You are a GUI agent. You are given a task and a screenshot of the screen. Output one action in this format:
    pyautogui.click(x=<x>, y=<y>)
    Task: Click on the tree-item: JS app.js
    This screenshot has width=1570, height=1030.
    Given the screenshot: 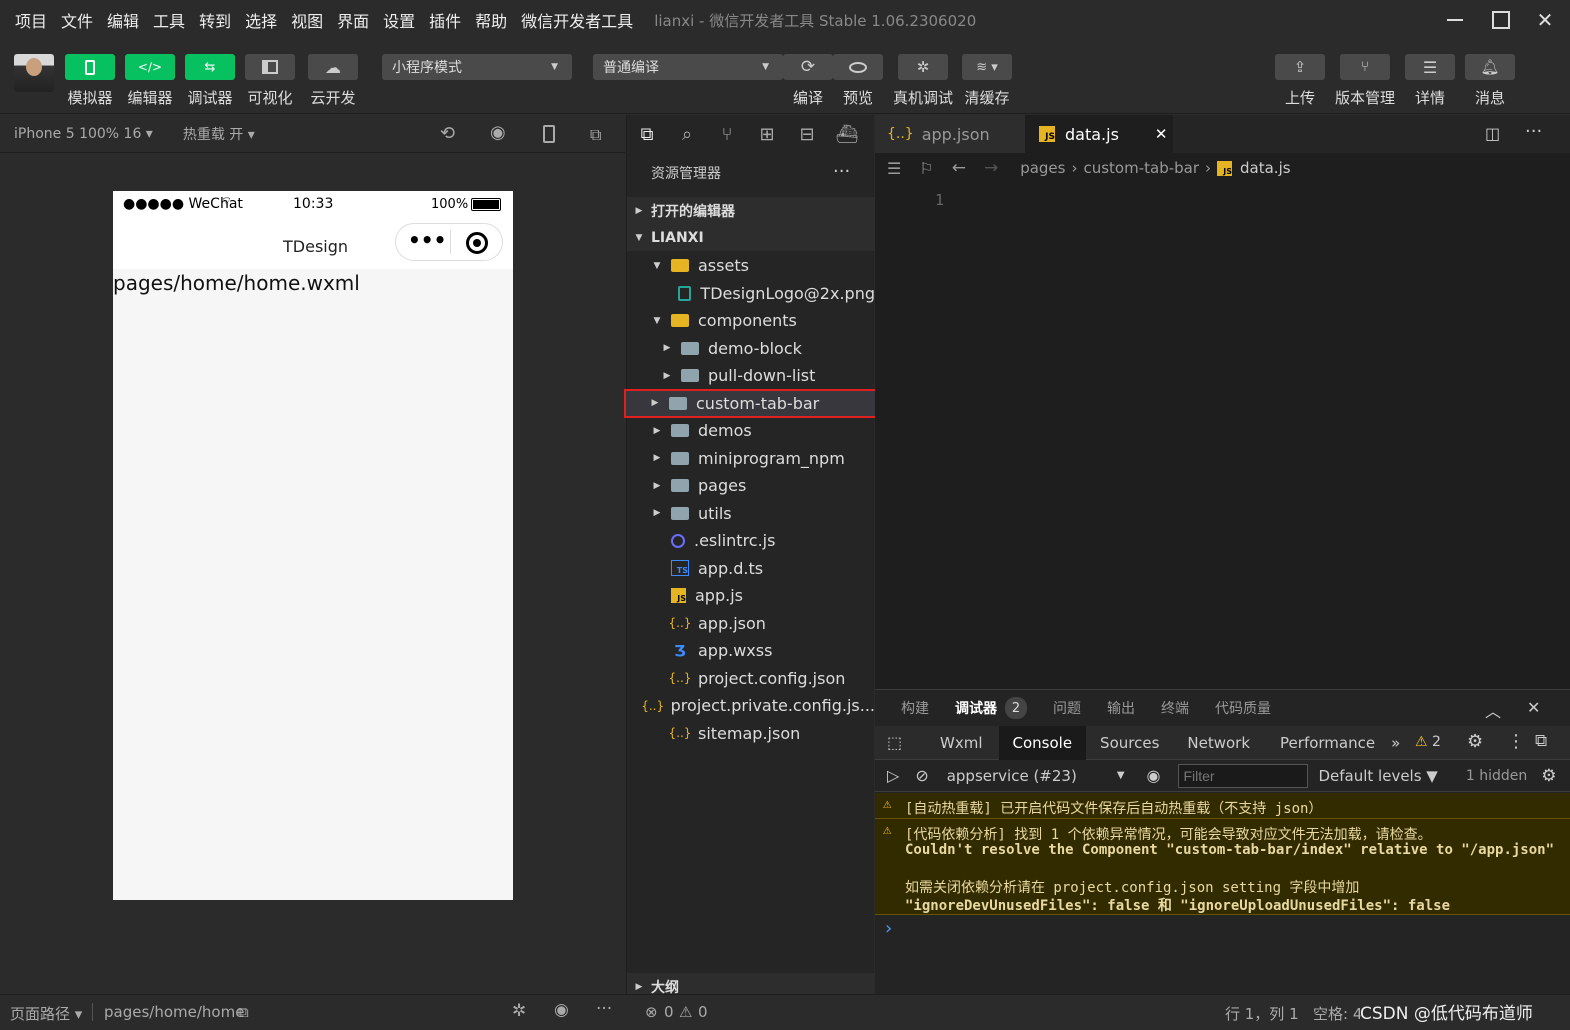 What is the action you would take?
    pyautogui.click(x=751, y=595)
    